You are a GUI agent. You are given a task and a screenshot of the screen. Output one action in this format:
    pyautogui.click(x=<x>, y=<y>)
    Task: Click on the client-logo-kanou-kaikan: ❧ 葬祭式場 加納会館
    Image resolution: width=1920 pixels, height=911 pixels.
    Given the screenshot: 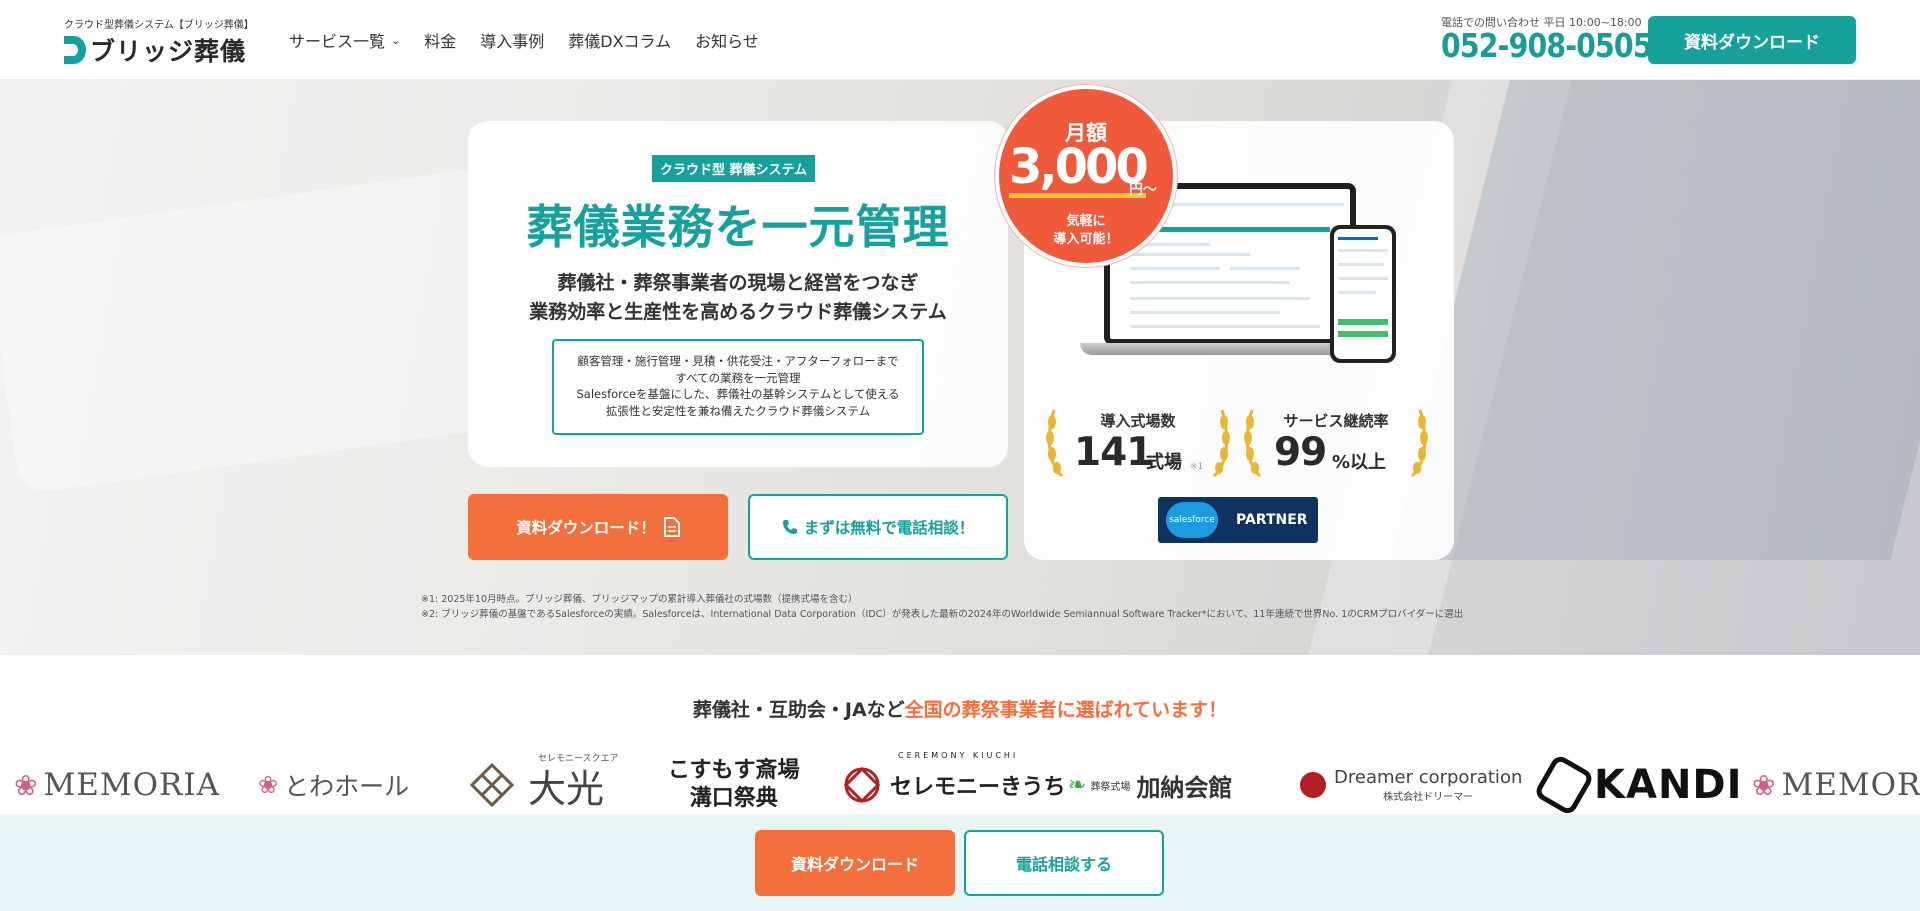 What is the action you would take?
    pyautogui.click(x=1150, y=785)
    